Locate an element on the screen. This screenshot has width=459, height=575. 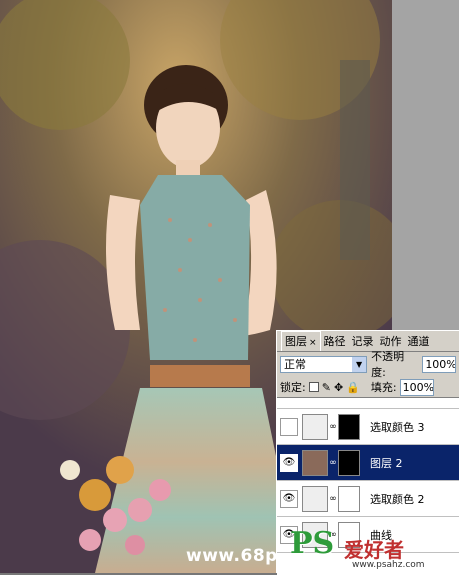
layer-name: 选取颜色 2 is located at coordinates (397, 499).